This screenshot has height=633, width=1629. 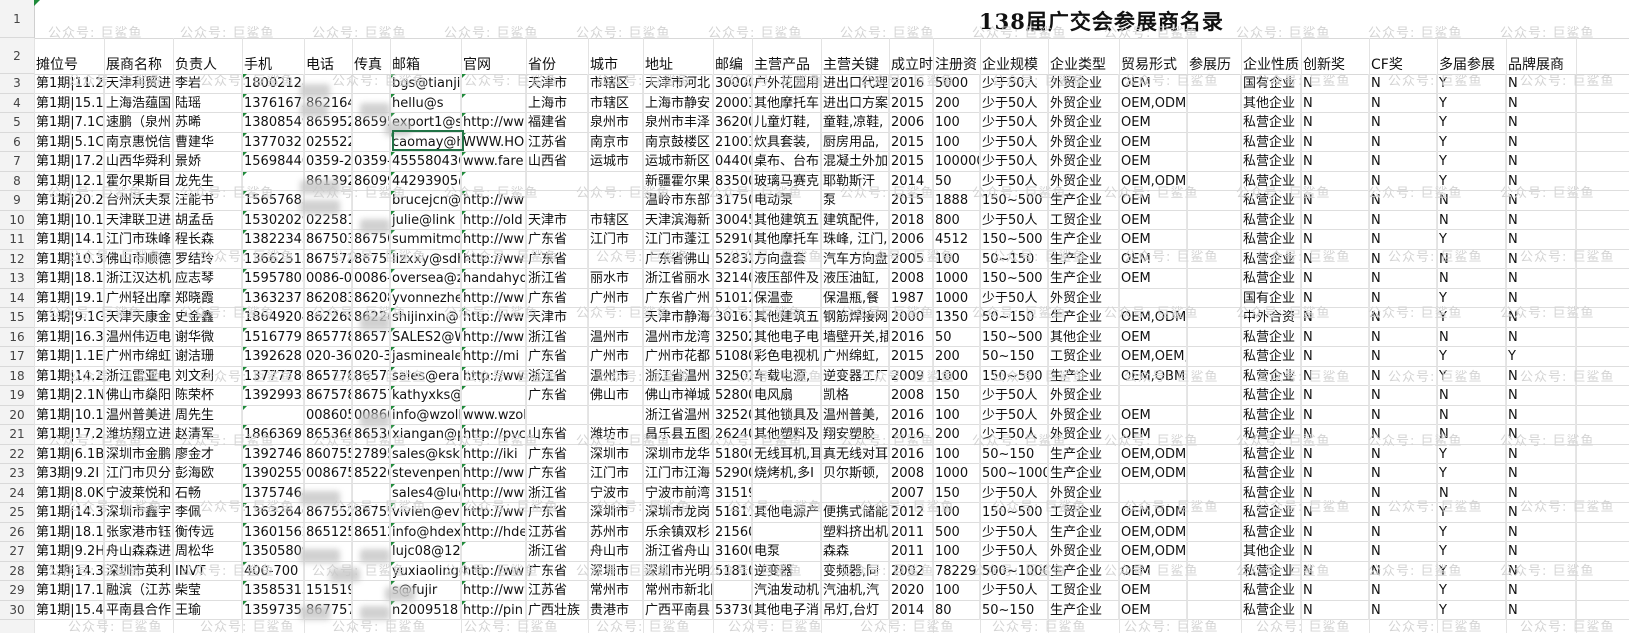 What do you see at coordinates (855, 415) in the screenshot?
I see `table-cell: 温州普美,` at bounding box center [855, 415].